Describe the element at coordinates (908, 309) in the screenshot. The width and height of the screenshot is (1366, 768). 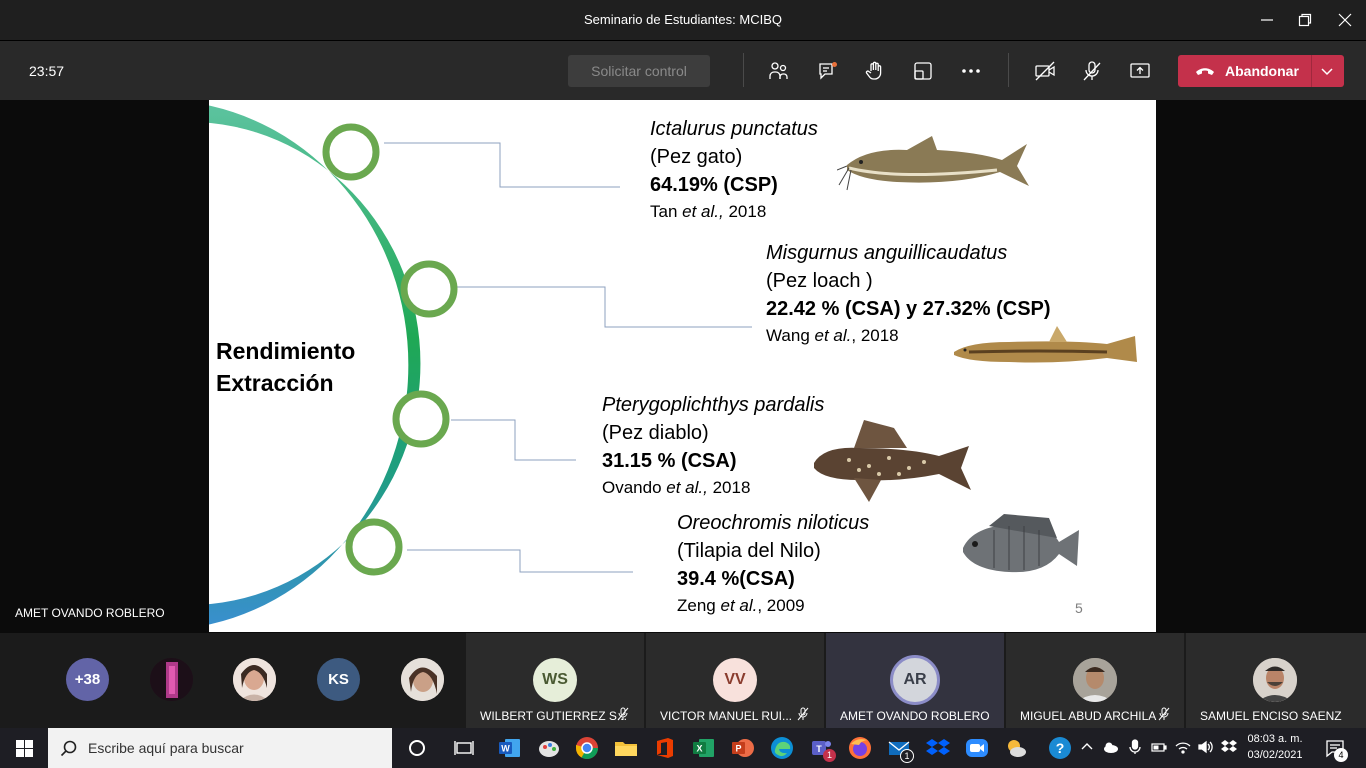
I see `yield-value: 22.42 % (CSA) y 27.32% (CSP)` at that location.